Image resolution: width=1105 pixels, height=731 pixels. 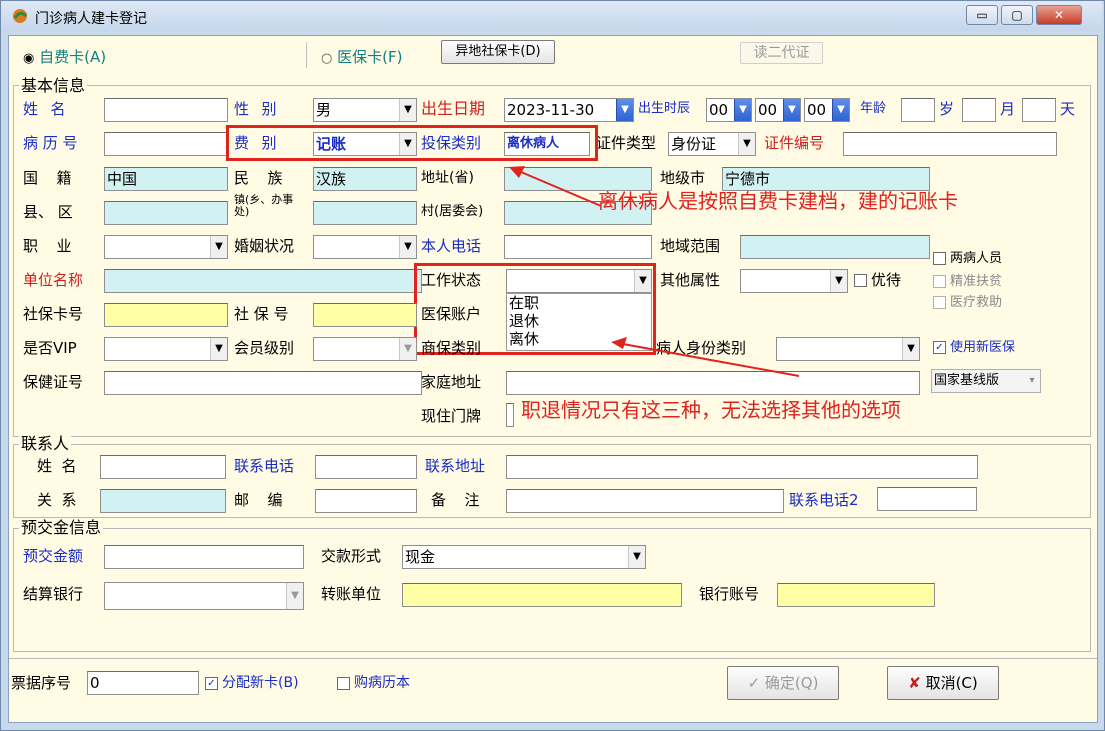 I want to click on account-input, so click(x=856, y=595).